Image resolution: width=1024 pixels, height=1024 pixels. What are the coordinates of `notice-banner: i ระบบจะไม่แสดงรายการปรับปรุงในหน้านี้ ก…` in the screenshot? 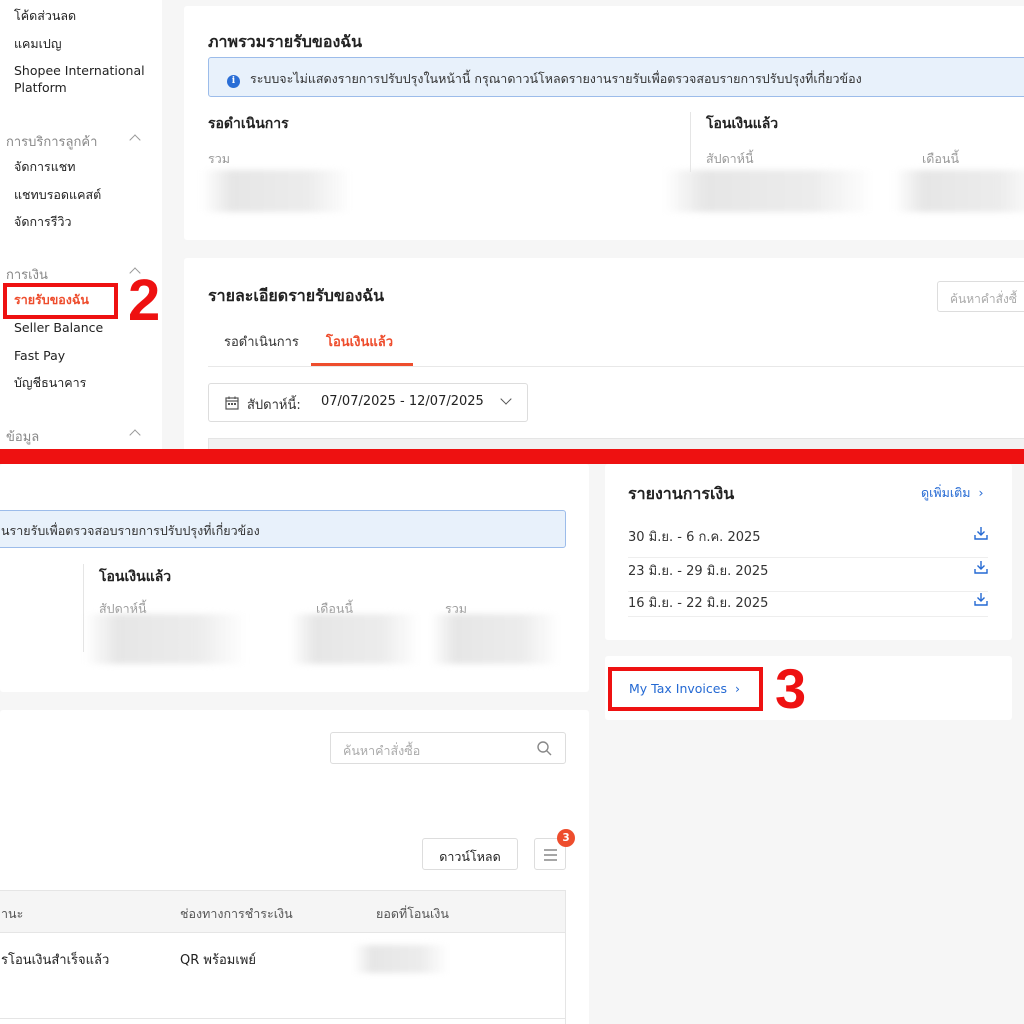 It's located at (616, 77).